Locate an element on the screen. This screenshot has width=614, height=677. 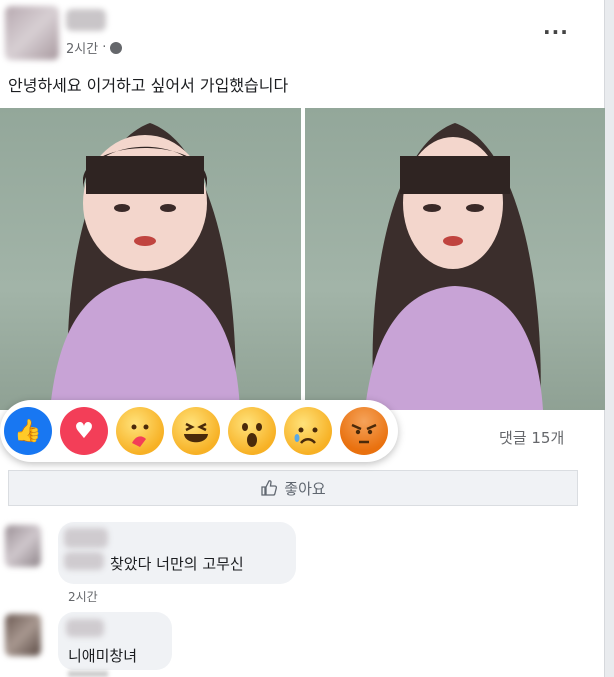
angry-reaction-icon is located at coordinates (364, 431).